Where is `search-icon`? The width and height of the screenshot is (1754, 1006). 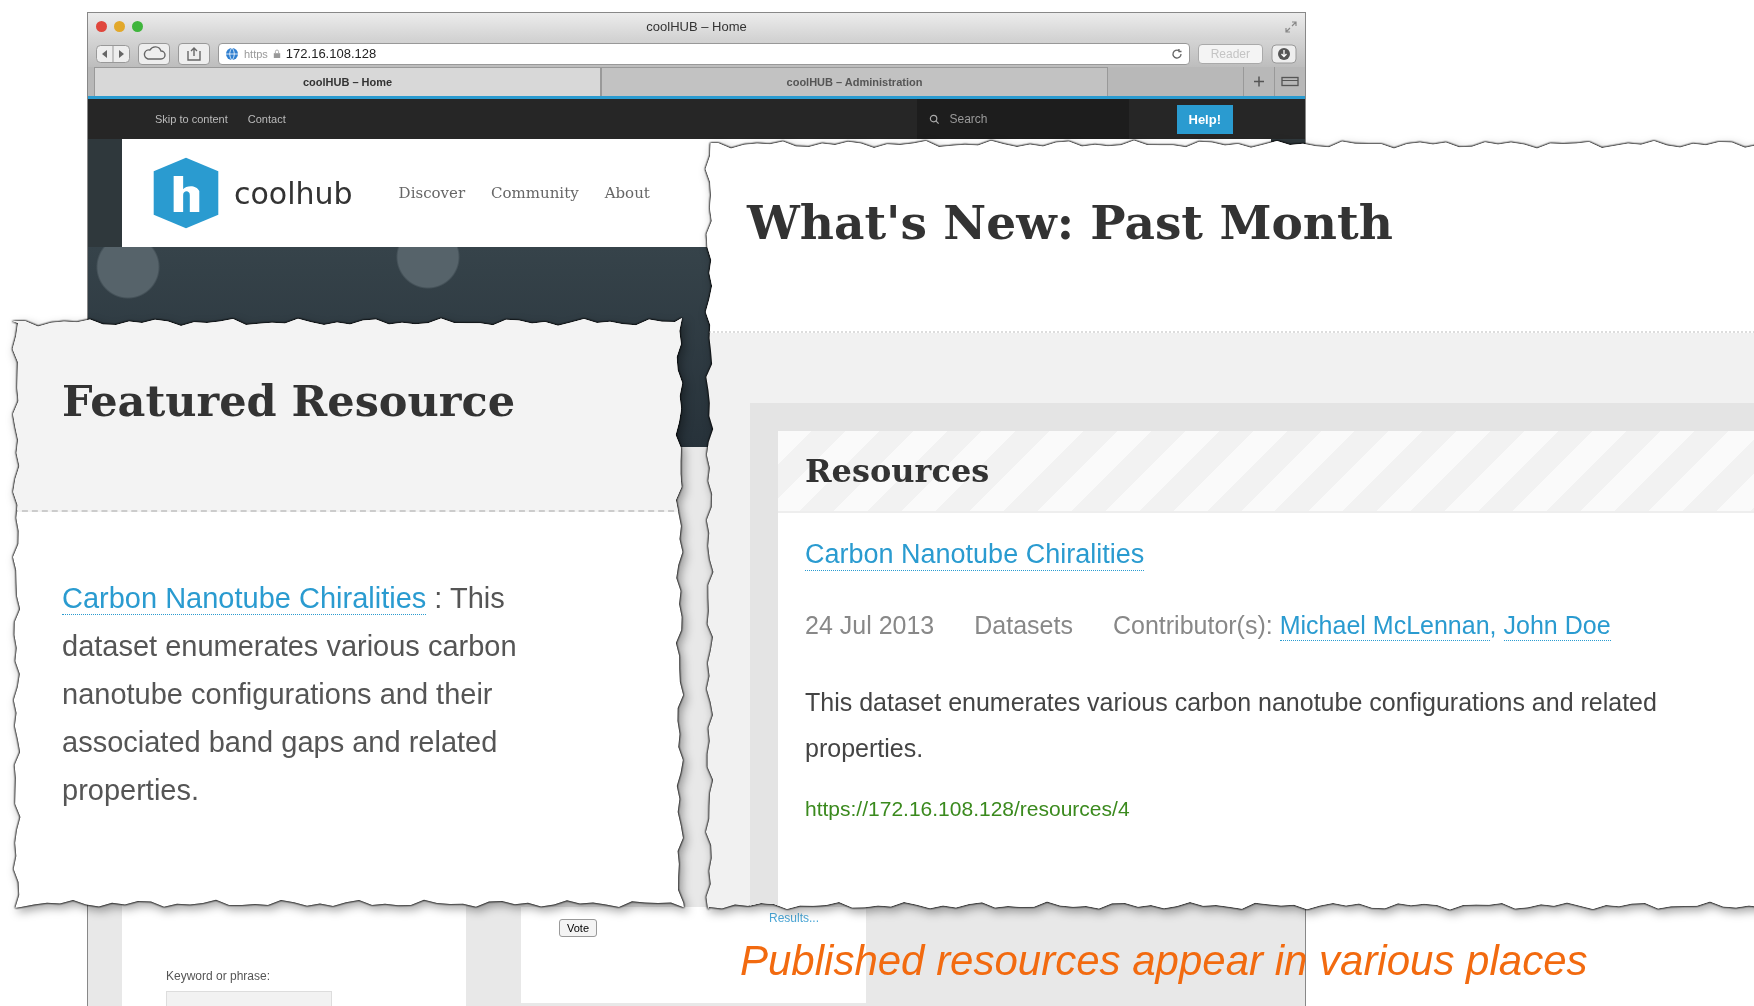
search-icon is located at coordinates (934, 119).